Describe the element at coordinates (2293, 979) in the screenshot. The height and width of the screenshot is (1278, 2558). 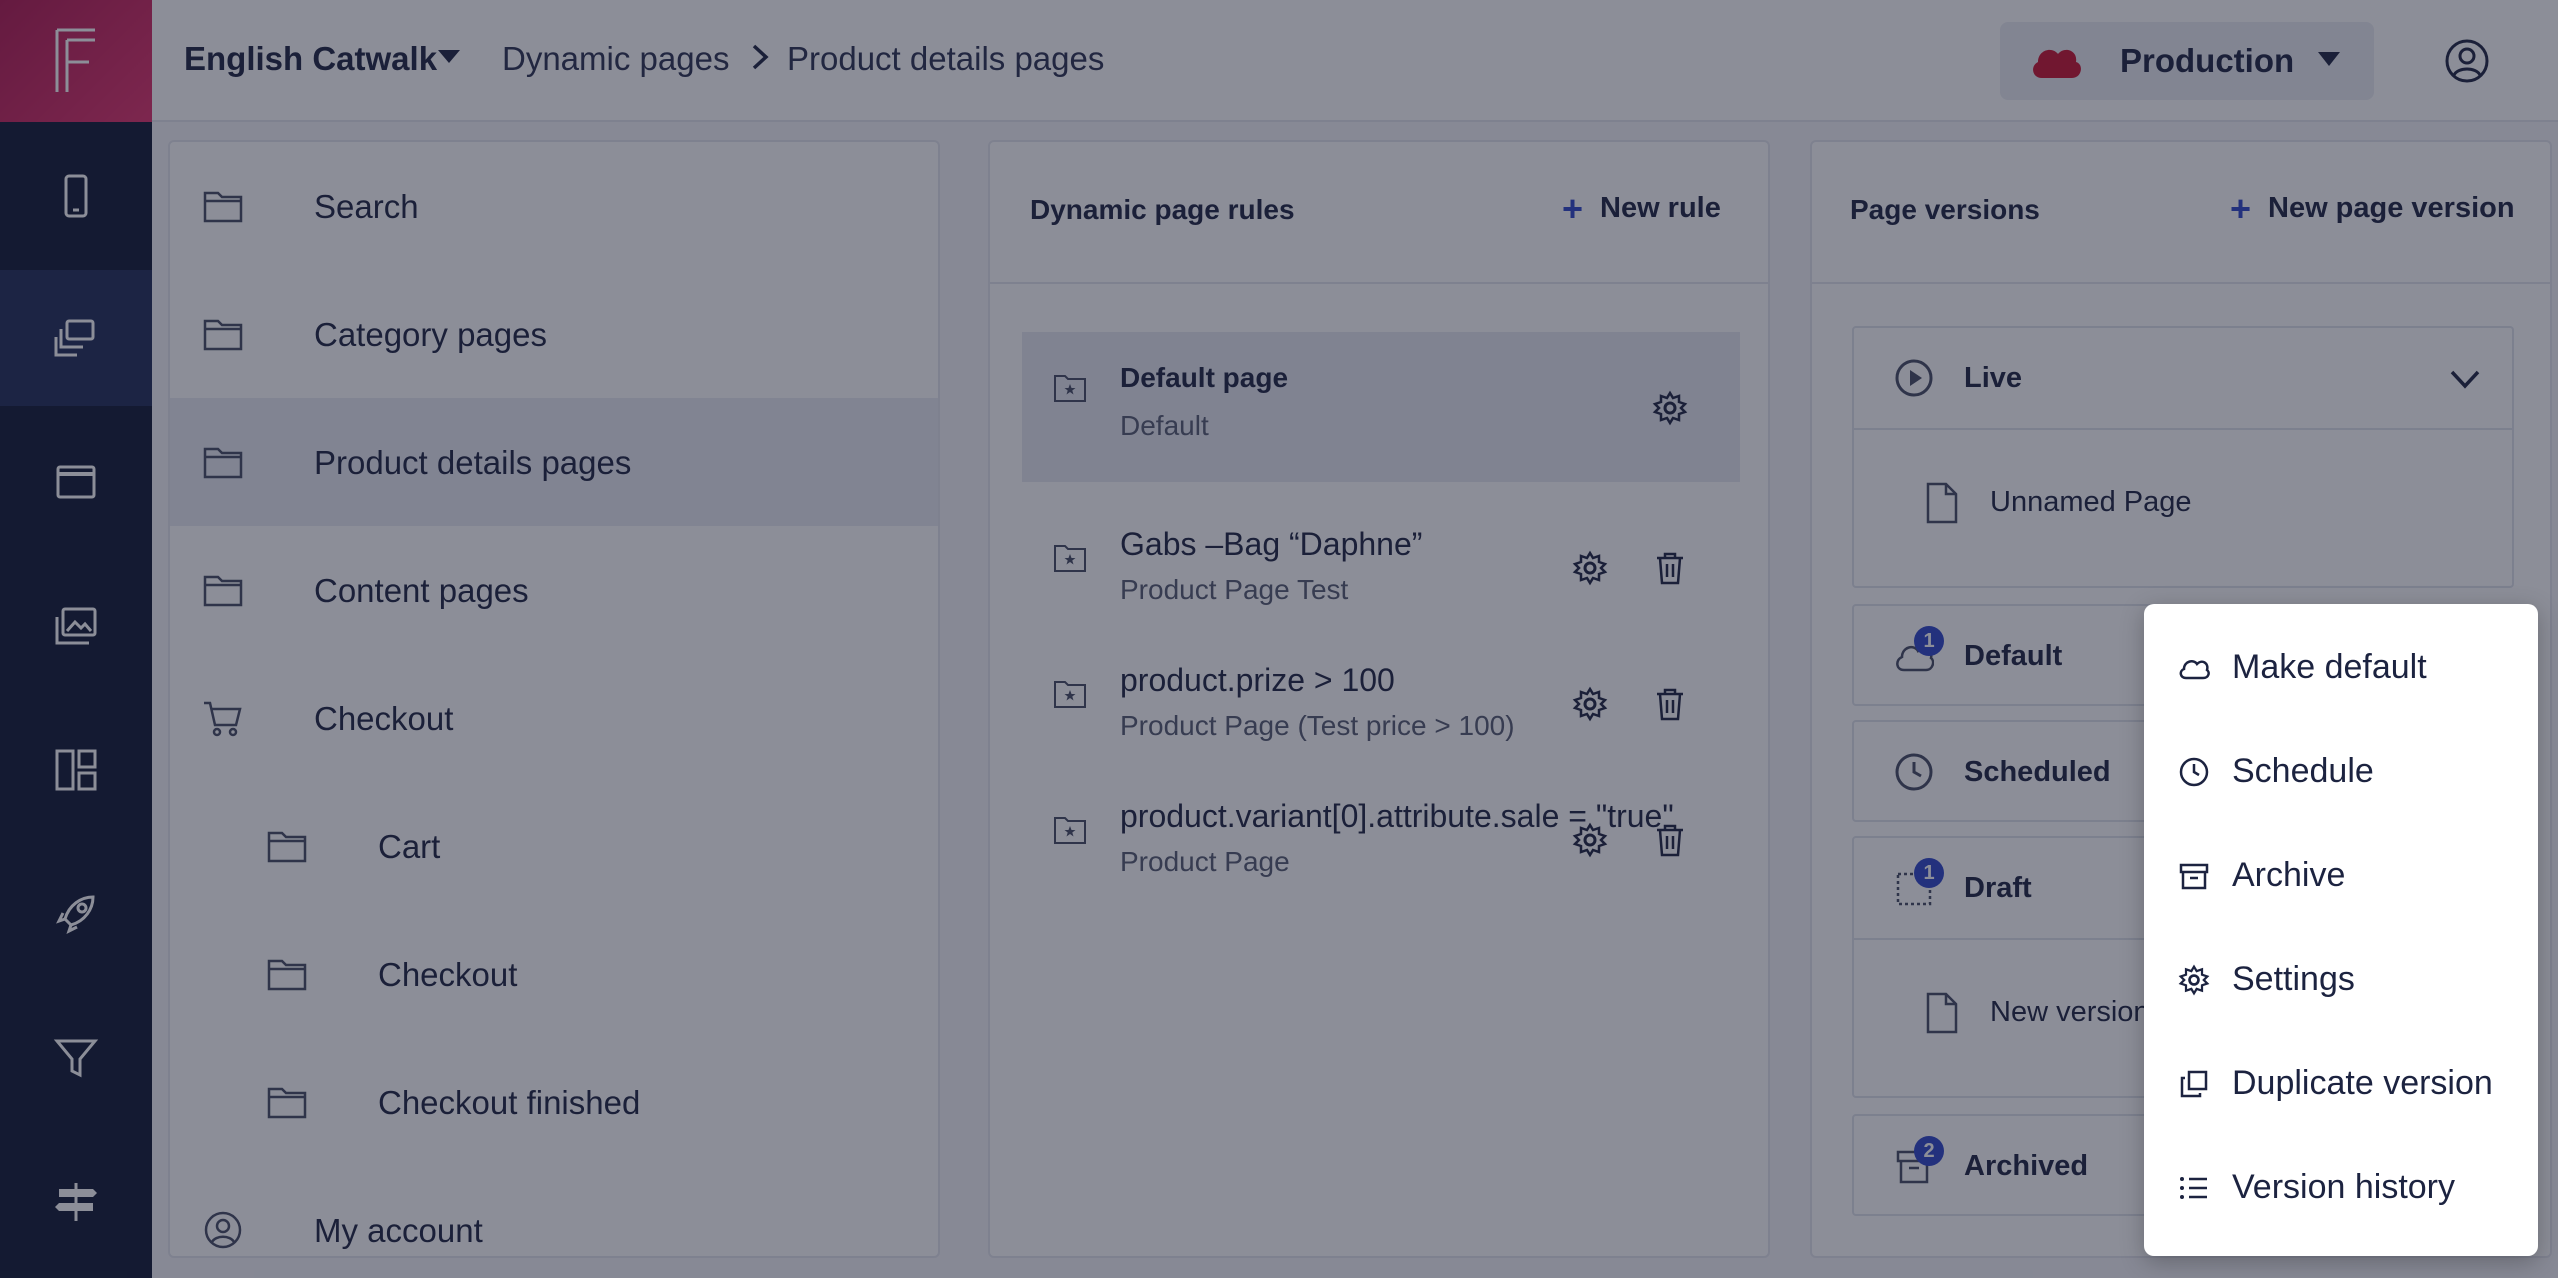
I see `menu-item-label: Settings` at that location.